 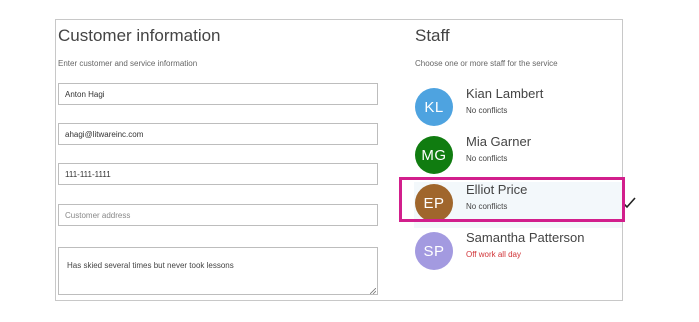 What do you see at coordinates (525, 237) in the screenshot?
I see `staff-name: Samantha Patterson` at bounding box center [525, 237].